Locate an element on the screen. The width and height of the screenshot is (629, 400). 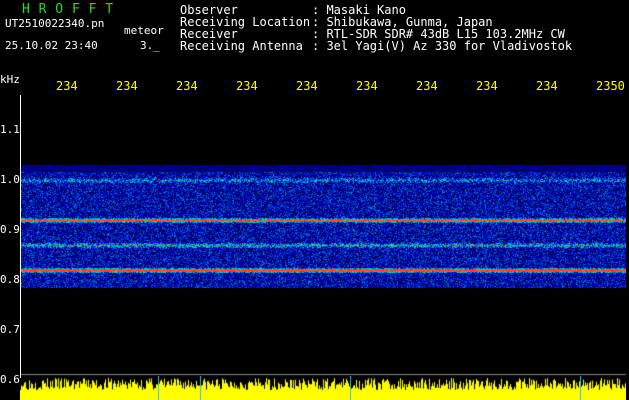
file-name: UT2510022340.pn is located at coordinates (55, 23).